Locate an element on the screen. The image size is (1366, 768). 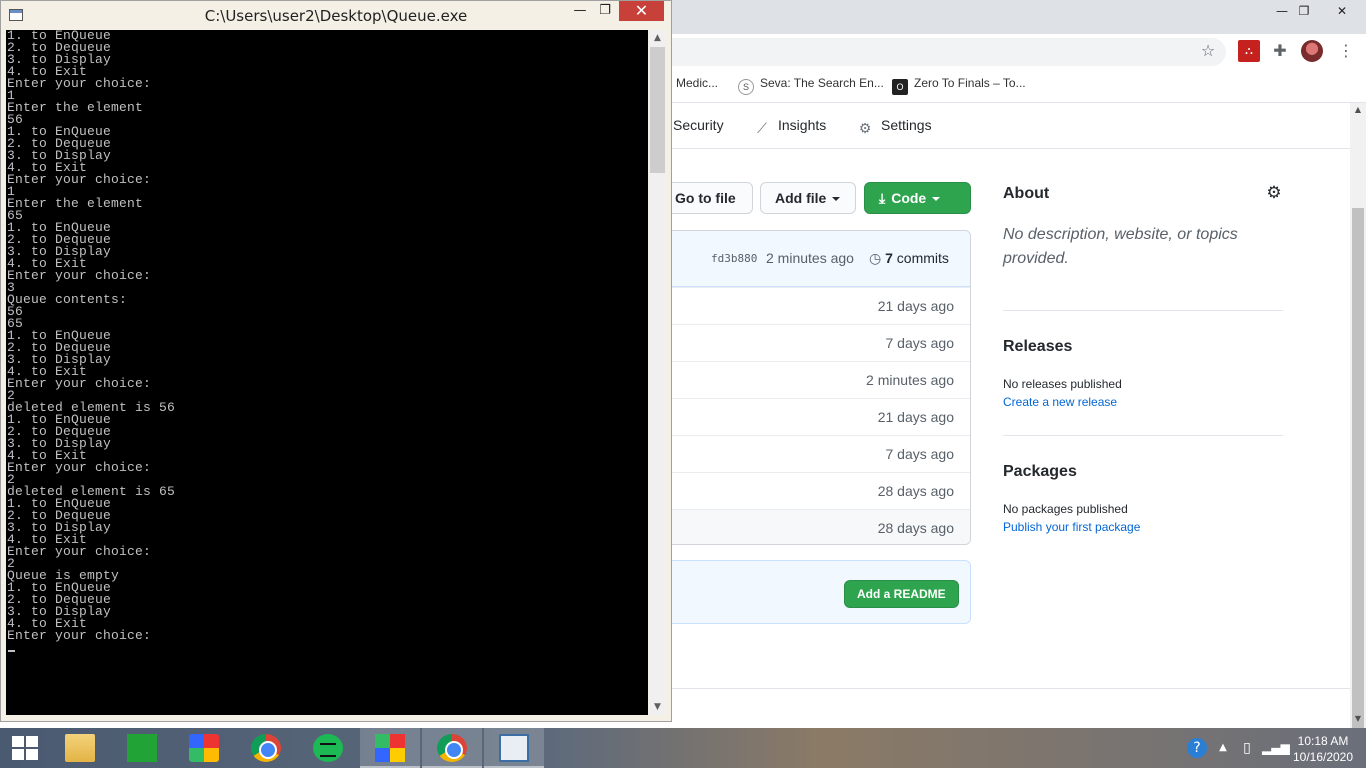
console-line: Queue contents: is located at coordinates (67, 299).